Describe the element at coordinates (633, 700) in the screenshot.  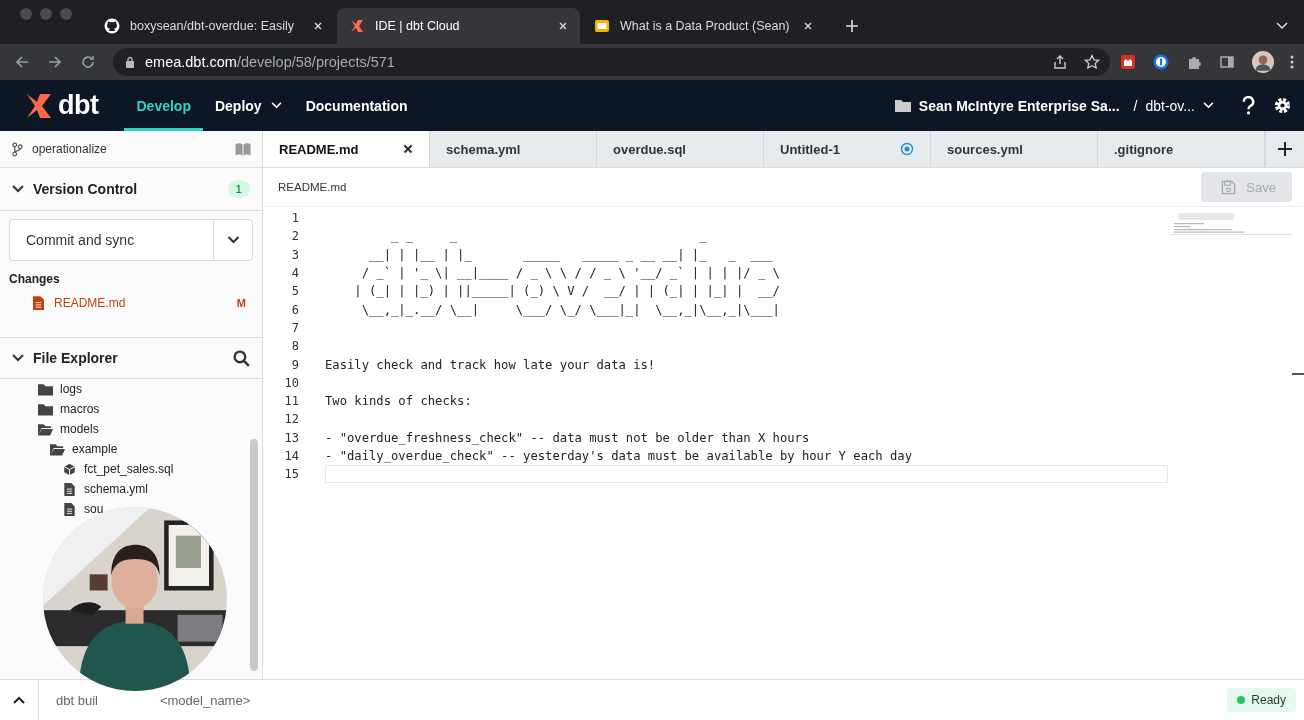
I see `command-input: dbt buil <model_name>` at that location.